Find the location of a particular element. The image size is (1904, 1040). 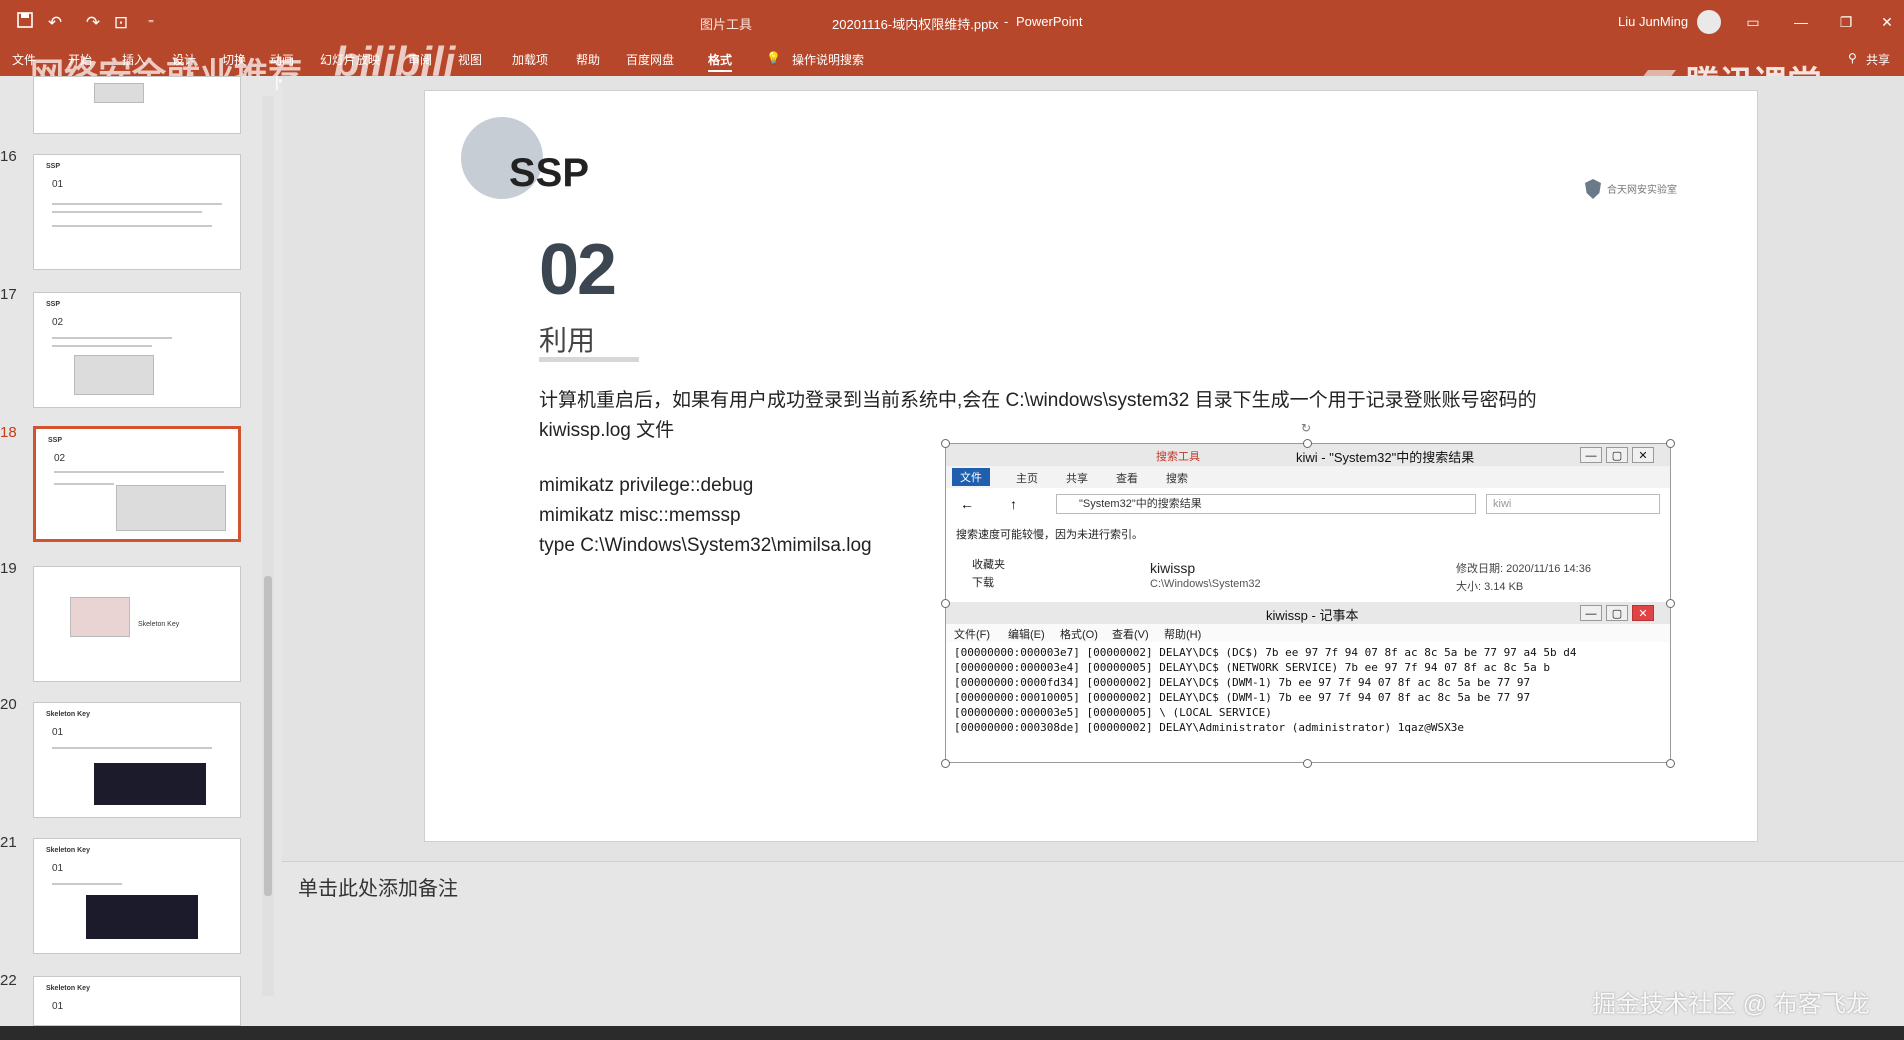

file-name: kiwissp is located at coordinates (1173, 568).